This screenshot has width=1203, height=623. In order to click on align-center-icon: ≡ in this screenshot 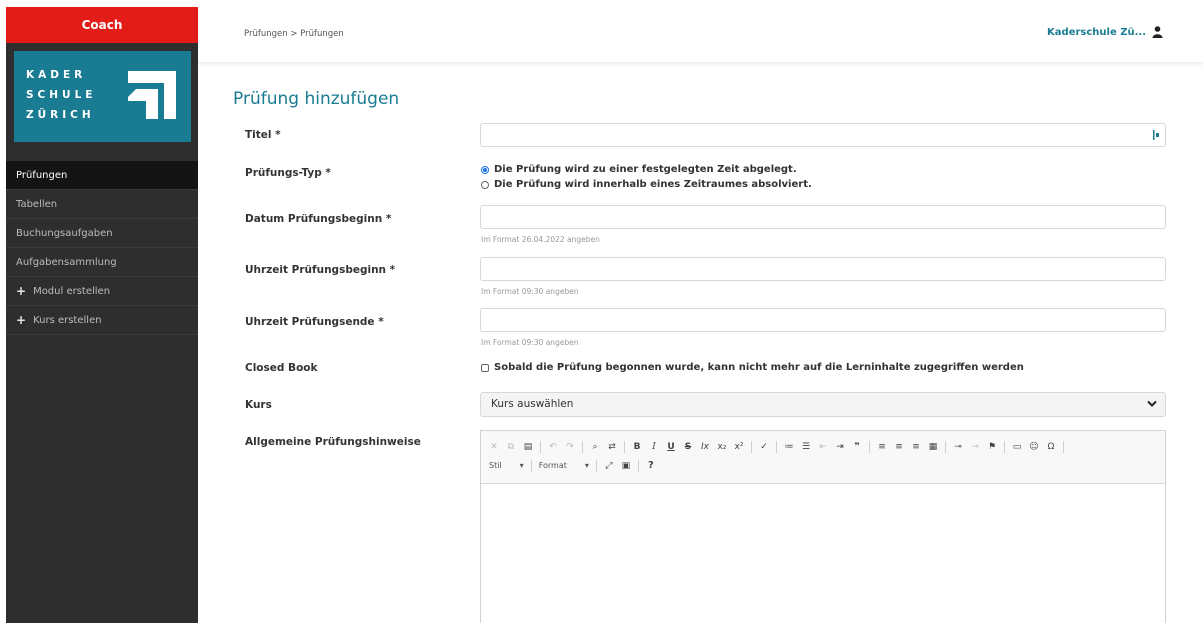, I will do `click(899, 447)`.